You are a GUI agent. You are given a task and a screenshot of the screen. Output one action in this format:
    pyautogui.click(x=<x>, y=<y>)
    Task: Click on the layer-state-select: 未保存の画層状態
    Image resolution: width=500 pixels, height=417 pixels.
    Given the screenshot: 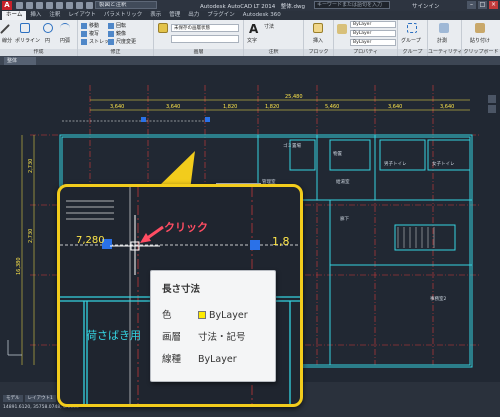 What is the action you would take?
    pyautogui.click(x=205, y=28)
    